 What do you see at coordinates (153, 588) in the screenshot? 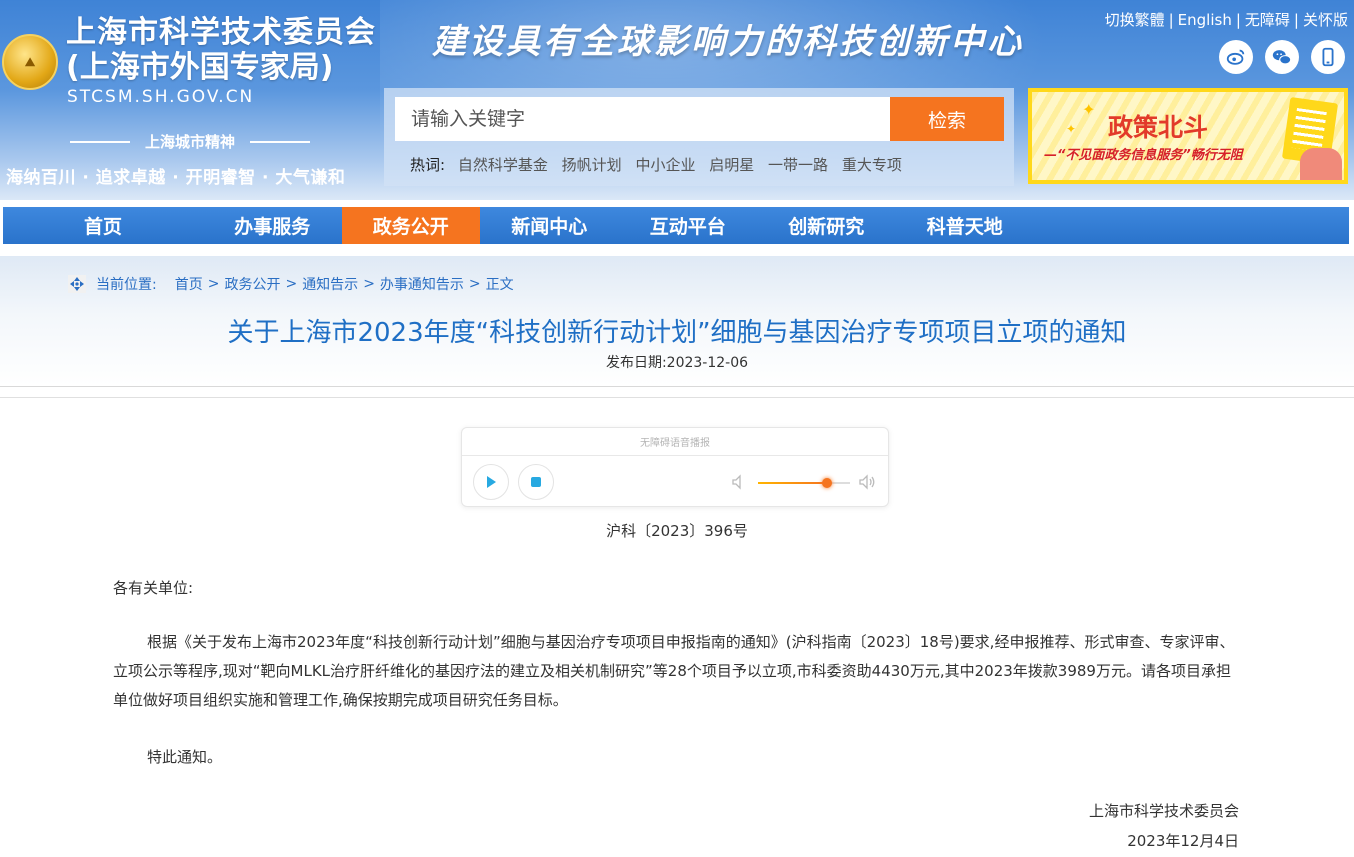
I see `salutation: 各有关单位:` at bounding box center [153, 588].